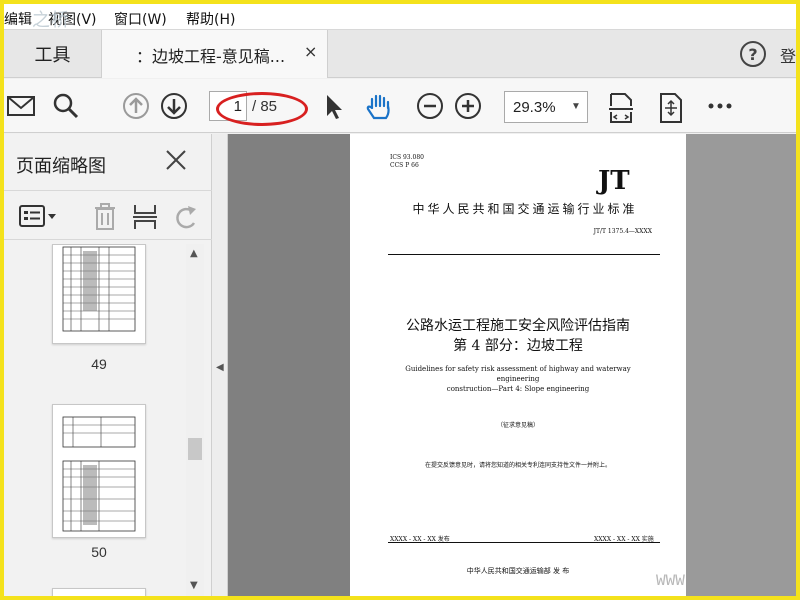  I want to click on issuing-authority: 中华人民共和国交通运输部 发 布, so click(518, 571).